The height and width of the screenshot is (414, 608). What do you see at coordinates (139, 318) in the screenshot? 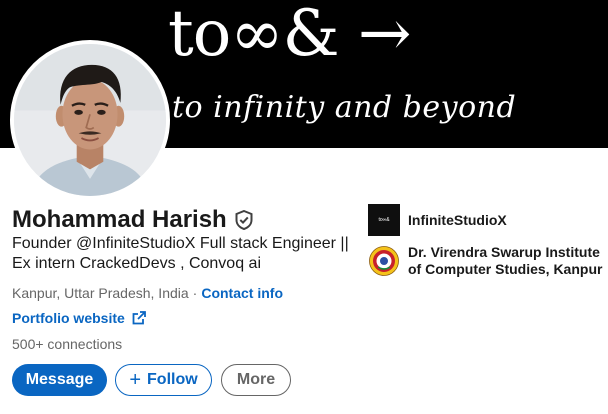
I see `external-link-icon` at bounding box center [139, 318].